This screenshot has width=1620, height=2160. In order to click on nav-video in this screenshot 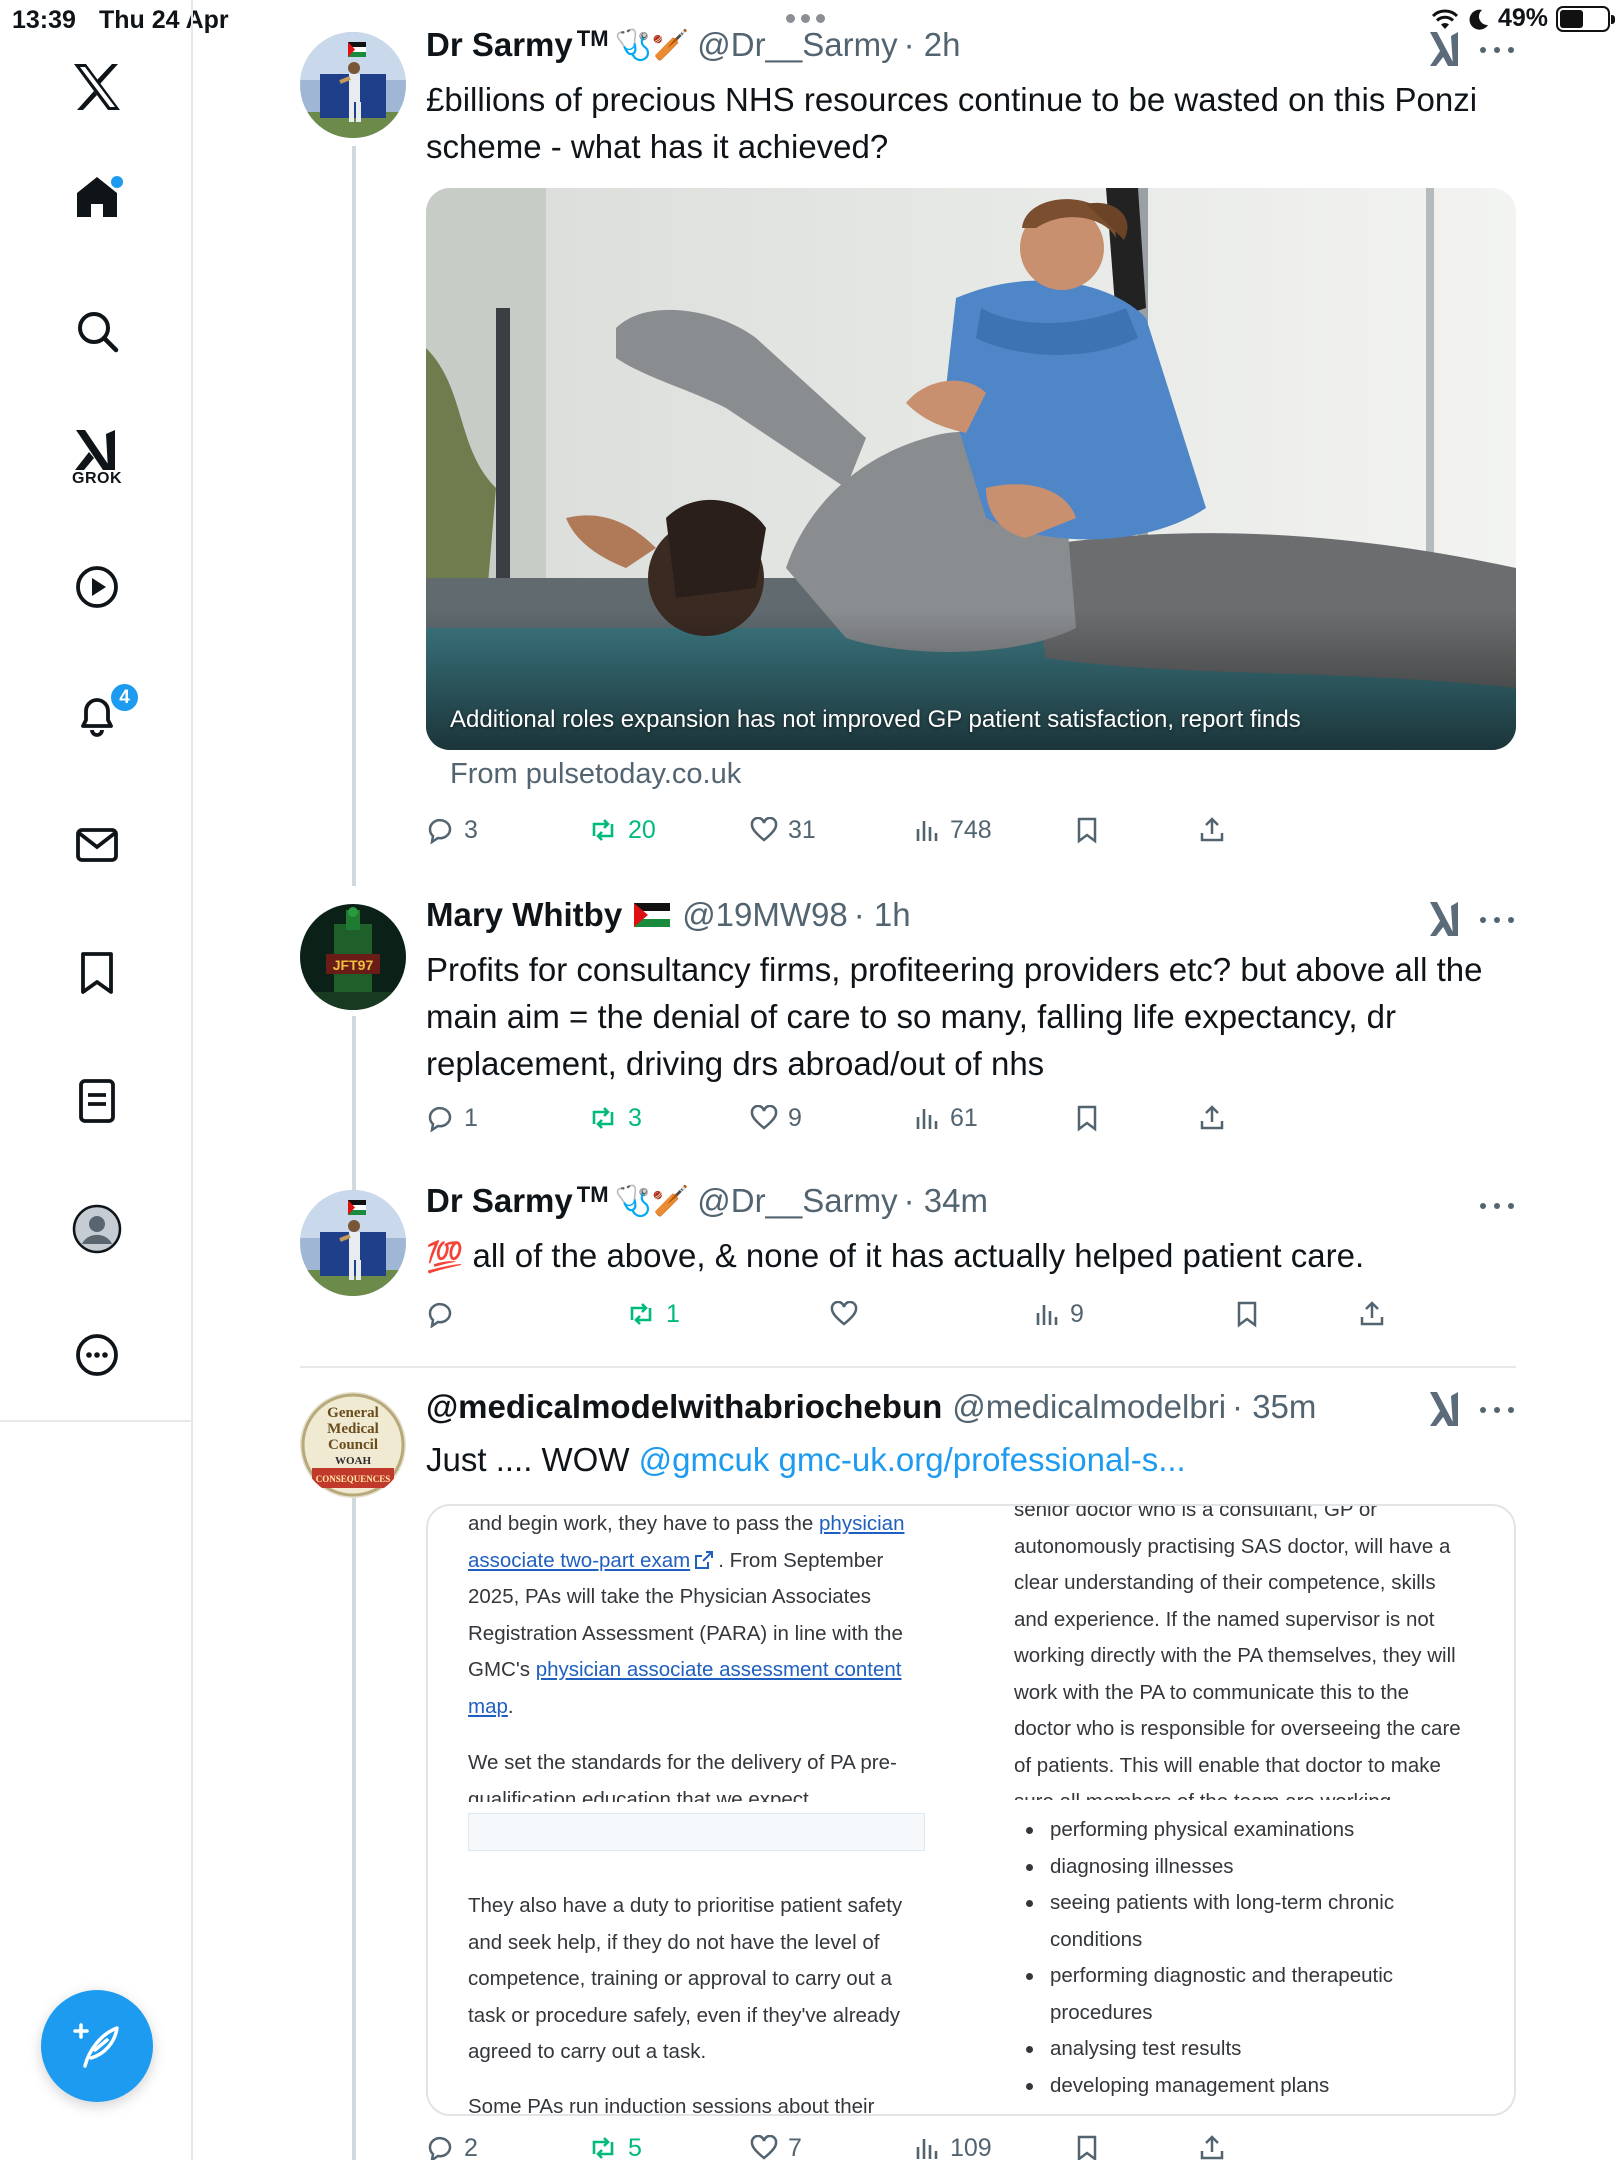, I will do `click(97, 587)`.